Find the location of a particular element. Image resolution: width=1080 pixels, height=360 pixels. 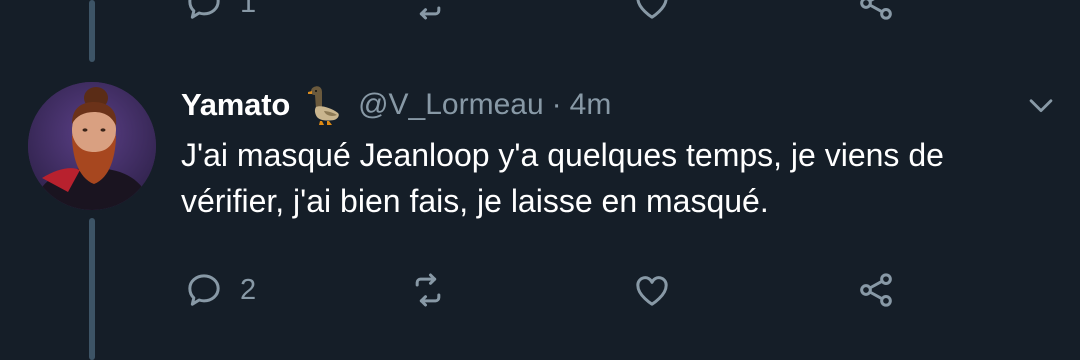

previous-retweet-button is located at coordinates (428, 14).